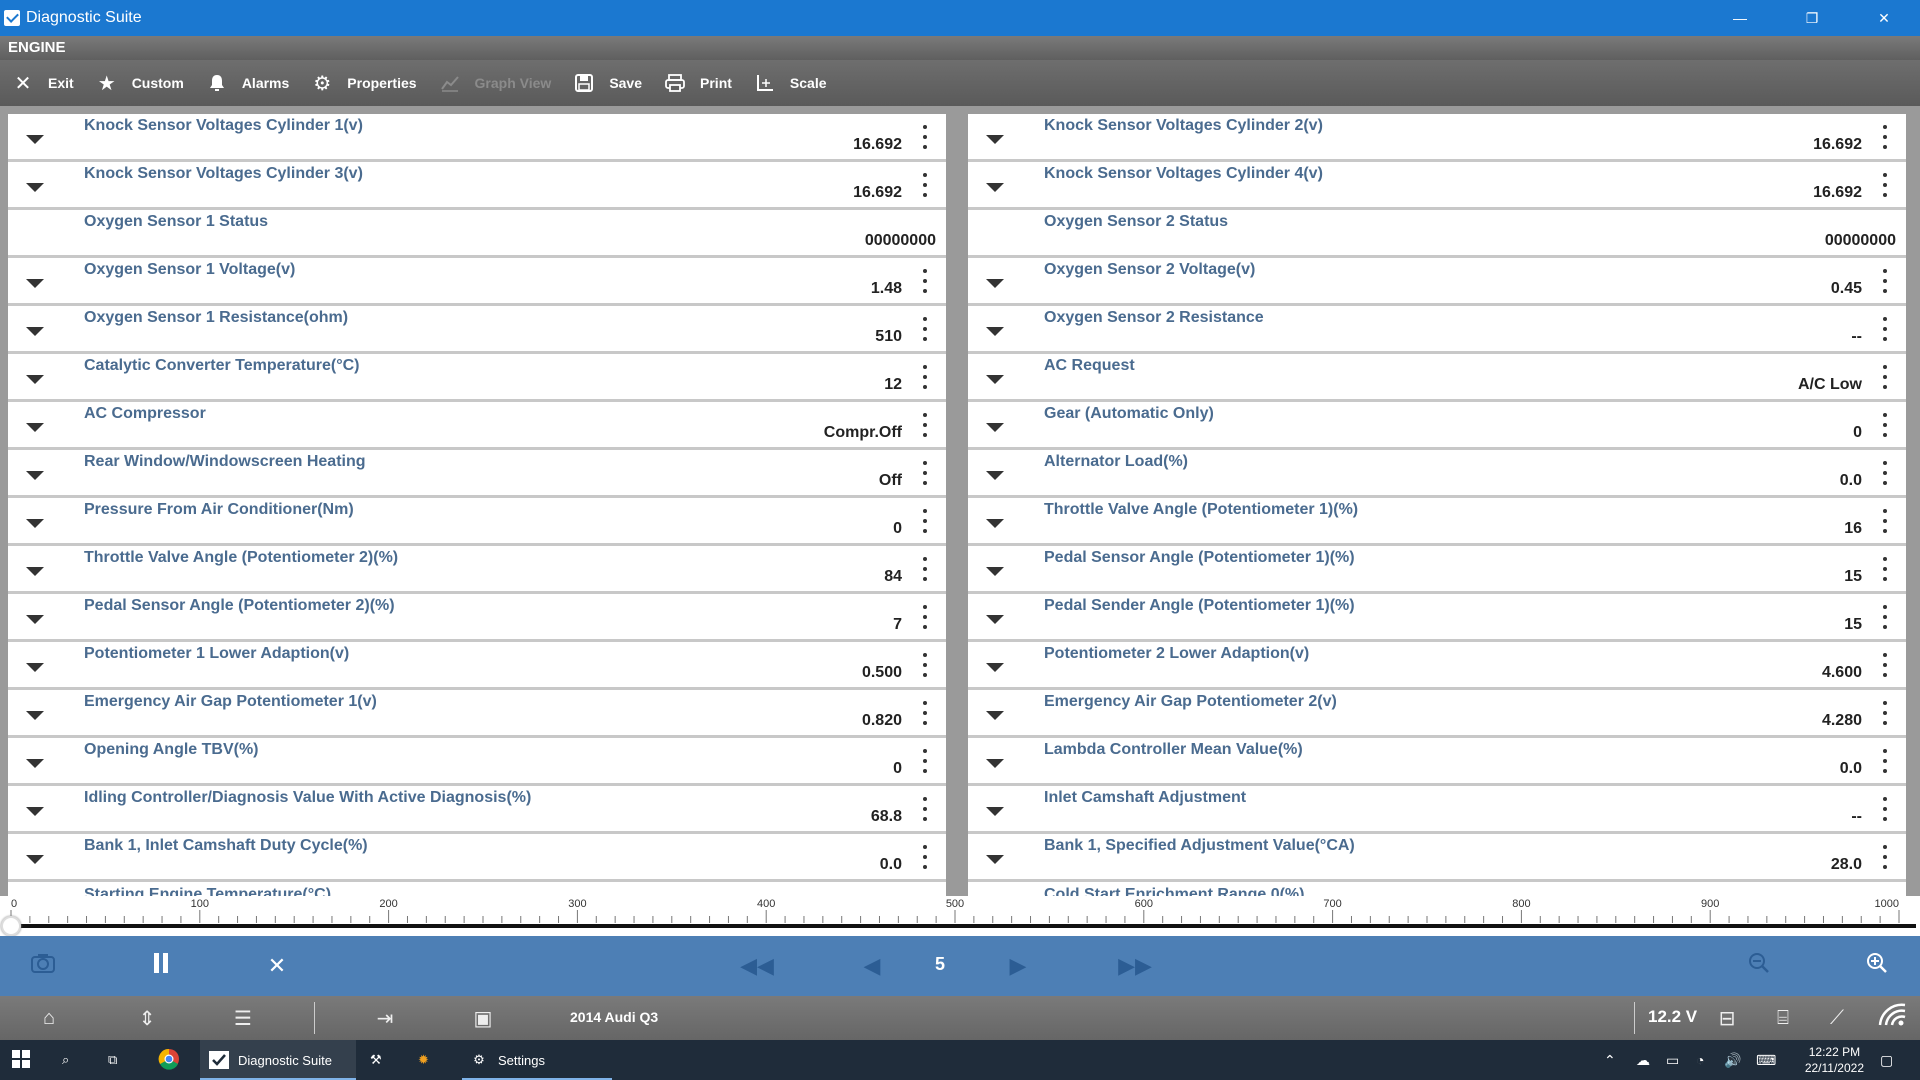  What do you see at coordinates (607, 83) in the screenshot?
I see `save-button: Save` at bounding box center [607, 83].